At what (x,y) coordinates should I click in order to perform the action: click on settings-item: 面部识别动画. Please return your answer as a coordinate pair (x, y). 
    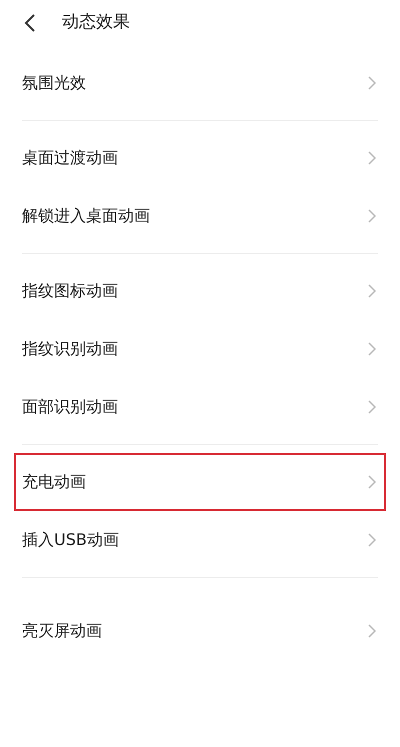
    Looking at the image, I should click on (200, 407).